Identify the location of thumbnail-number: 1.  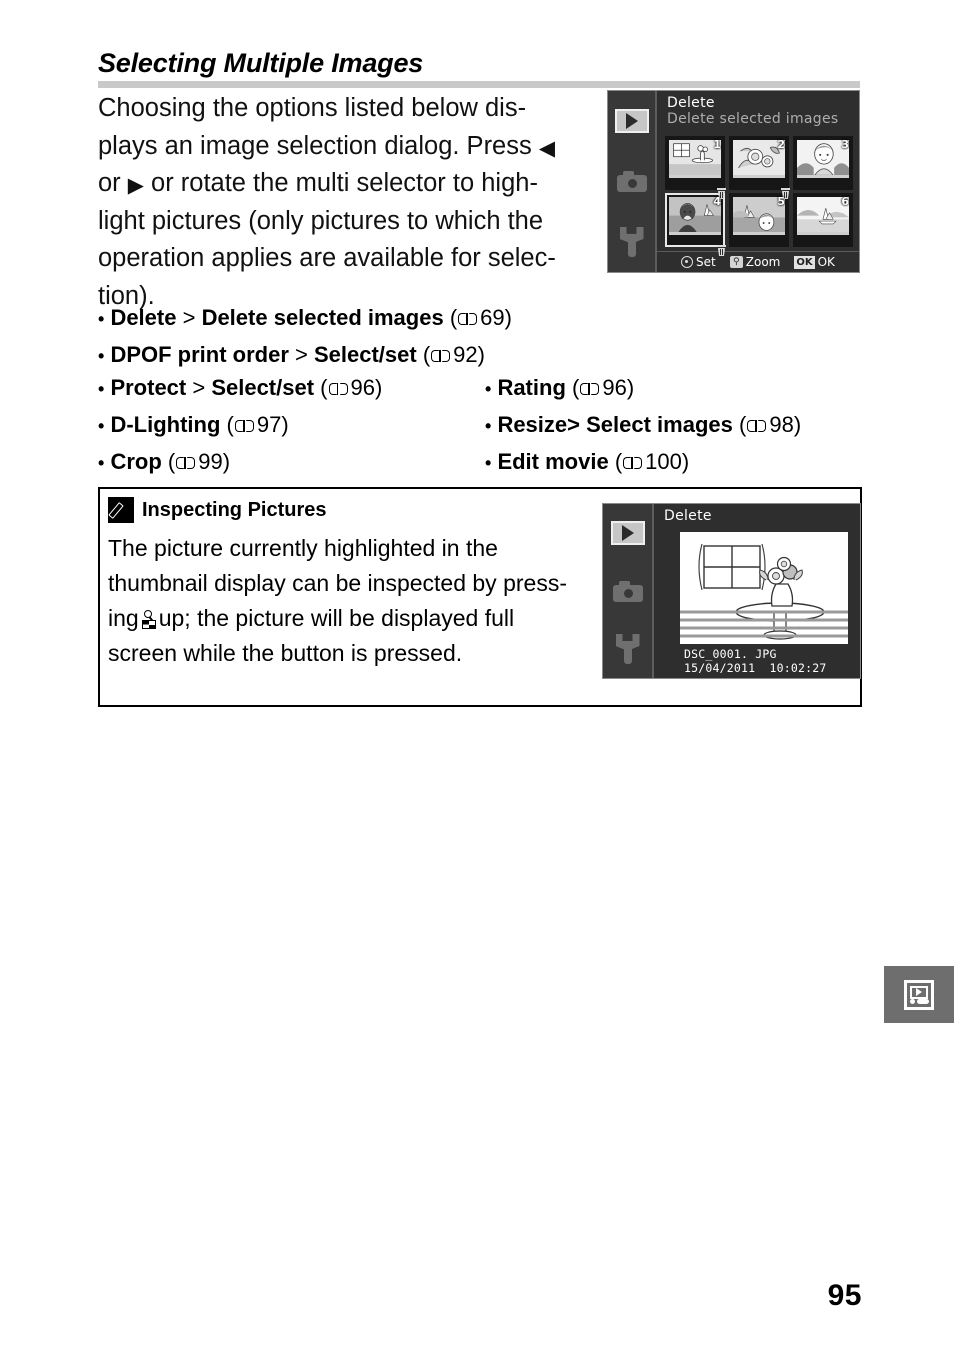
(717, 144).